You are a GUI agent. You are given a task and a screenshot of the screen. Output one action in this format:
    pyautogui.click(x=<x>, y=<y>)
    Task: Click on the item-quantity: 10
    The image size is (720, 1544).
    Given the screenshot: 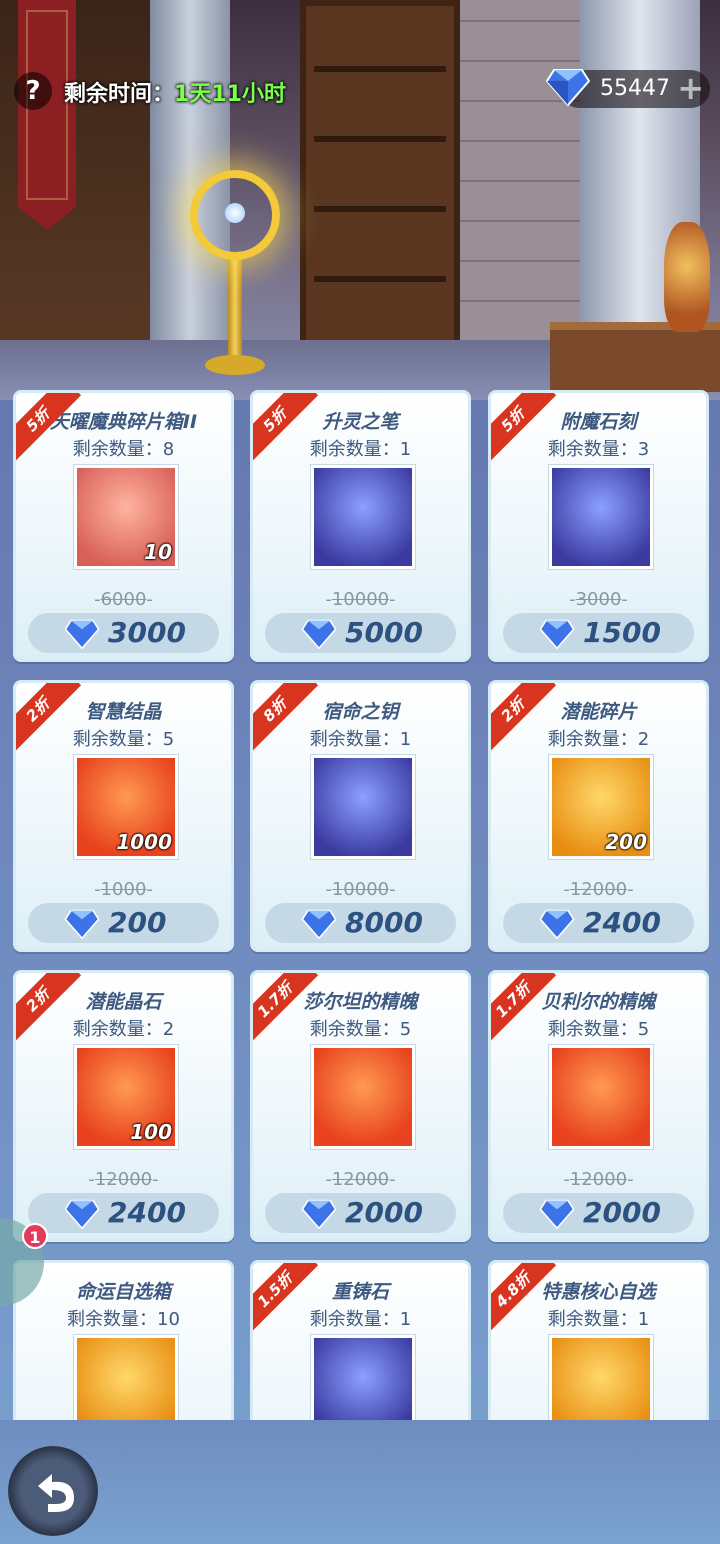 What is the action you would take?
    pyautogui.click(x=158, y=552)
    